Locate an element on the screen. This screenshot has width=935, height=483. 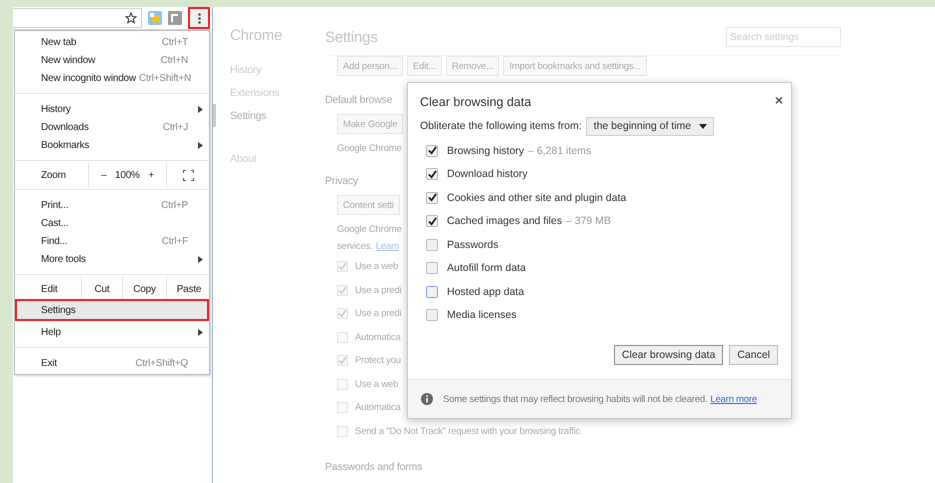
option-label: Download history is located at coordinates (487, 174).